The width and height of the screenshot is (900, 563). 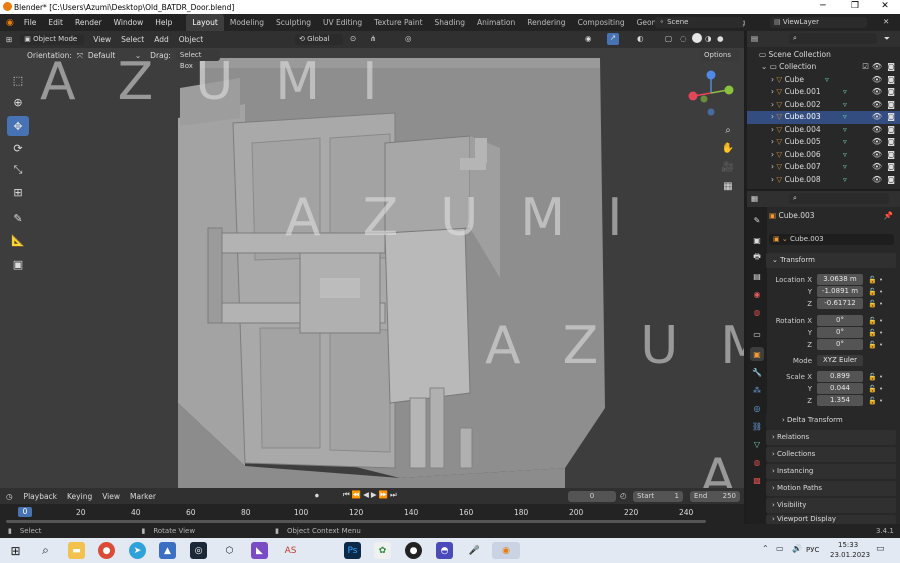 What do you see at coordinates (831, 260) in the screenshot?
I see `transform-section-header: ⌄ Transform` at bounding box center [831, 260].